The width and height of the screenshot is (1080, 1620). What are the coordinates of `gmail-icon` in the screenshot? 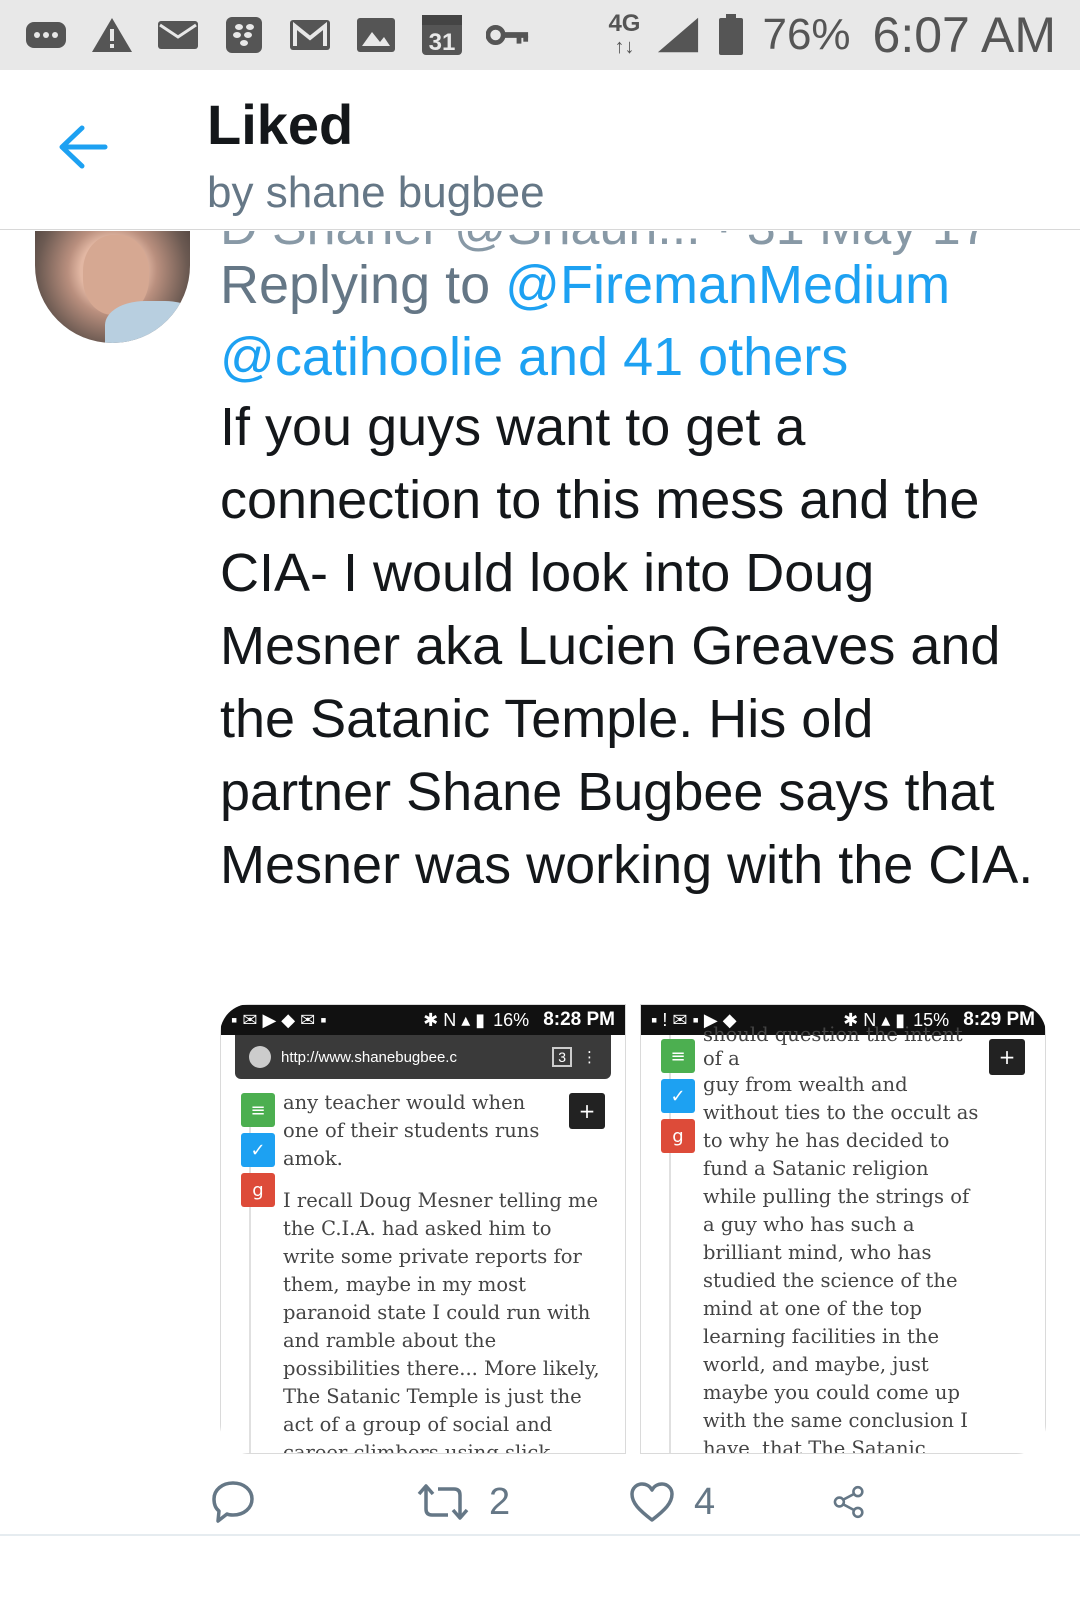 It's located at (310, 35).